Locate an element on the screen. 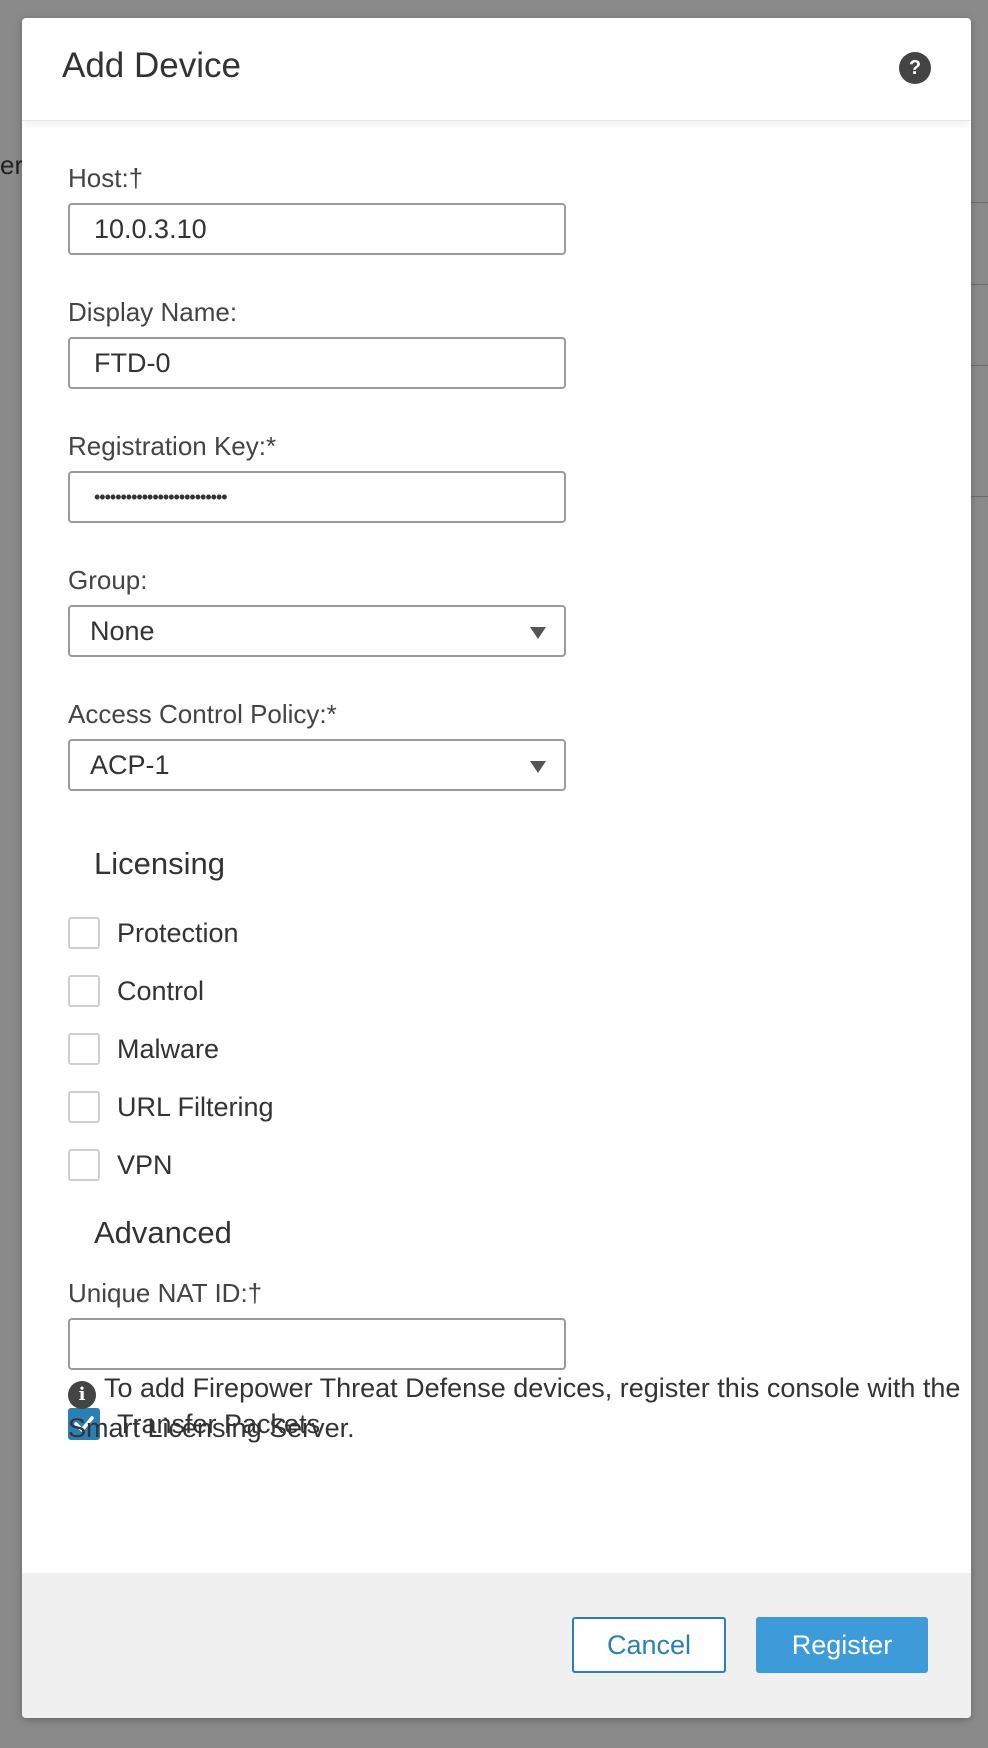  protection-checkbox is located at coordinates (84, 933).